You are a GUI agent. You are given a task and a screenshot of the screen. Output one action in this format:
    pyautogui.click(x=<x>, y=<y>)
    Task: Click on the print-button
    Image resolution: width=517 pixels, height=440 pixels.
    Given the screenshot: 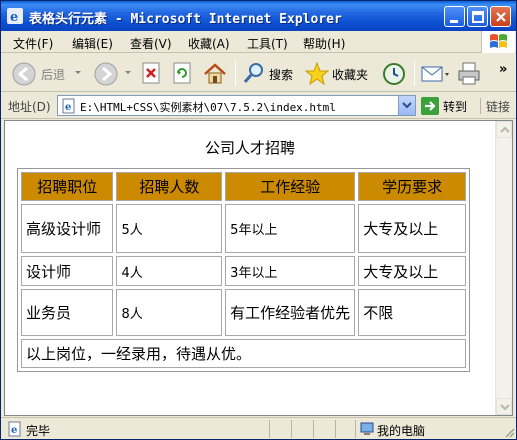 What is the action you would take?
    pyautogui.click(x=469, y=73)
    